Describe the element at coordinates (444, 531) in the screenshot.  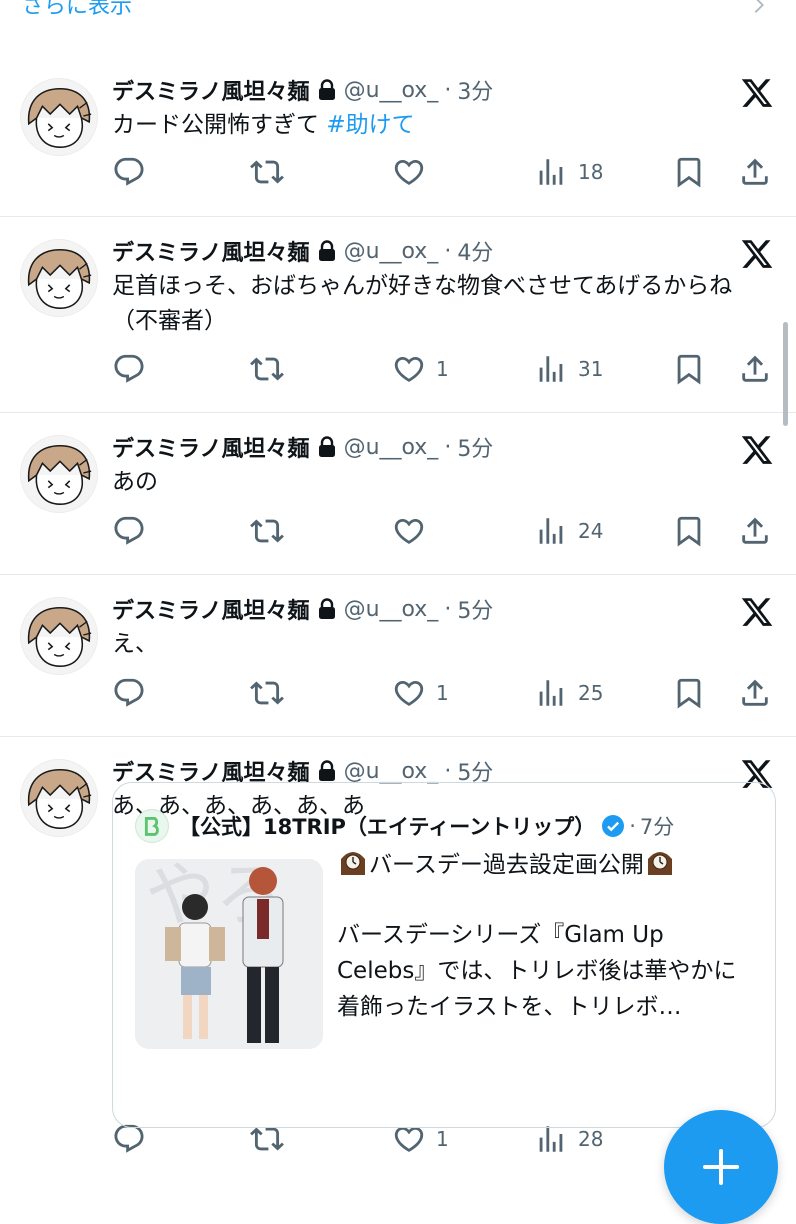
I see `tweet-actions: 24` at that location.